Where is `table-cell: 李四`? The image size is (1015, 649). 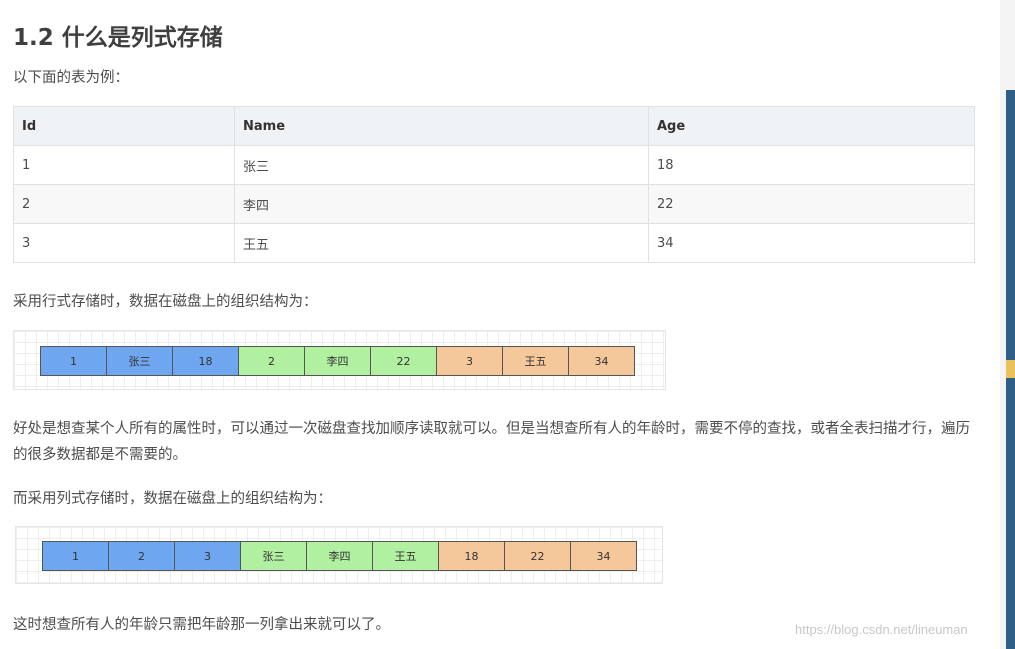 table-cell: 李四 is located at coordinates (441, 204).